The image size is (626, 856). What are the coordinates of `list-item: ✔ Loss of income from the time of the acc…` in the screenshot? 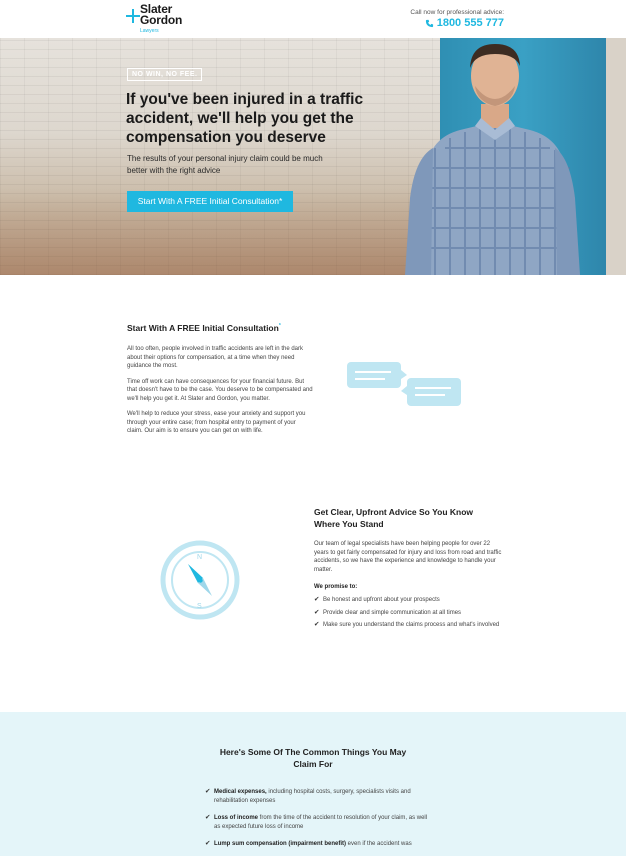 It's located at (320, 822).